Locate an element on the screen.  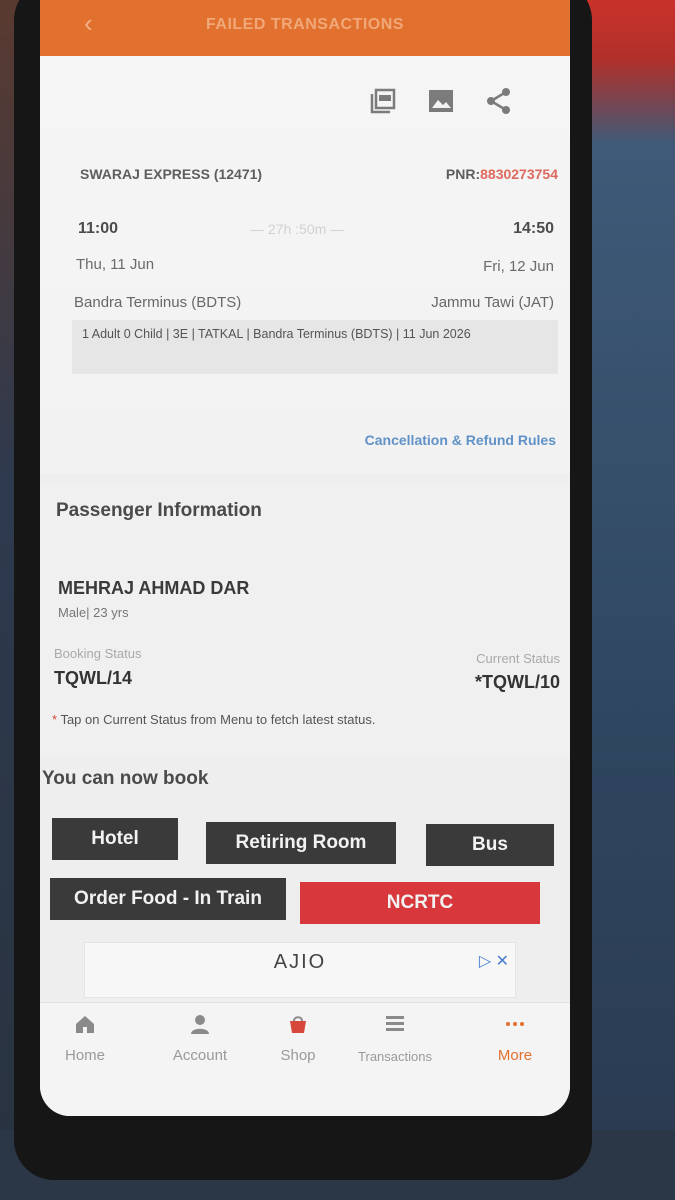
nav-account: Account is located at coordinates (200, 1038).